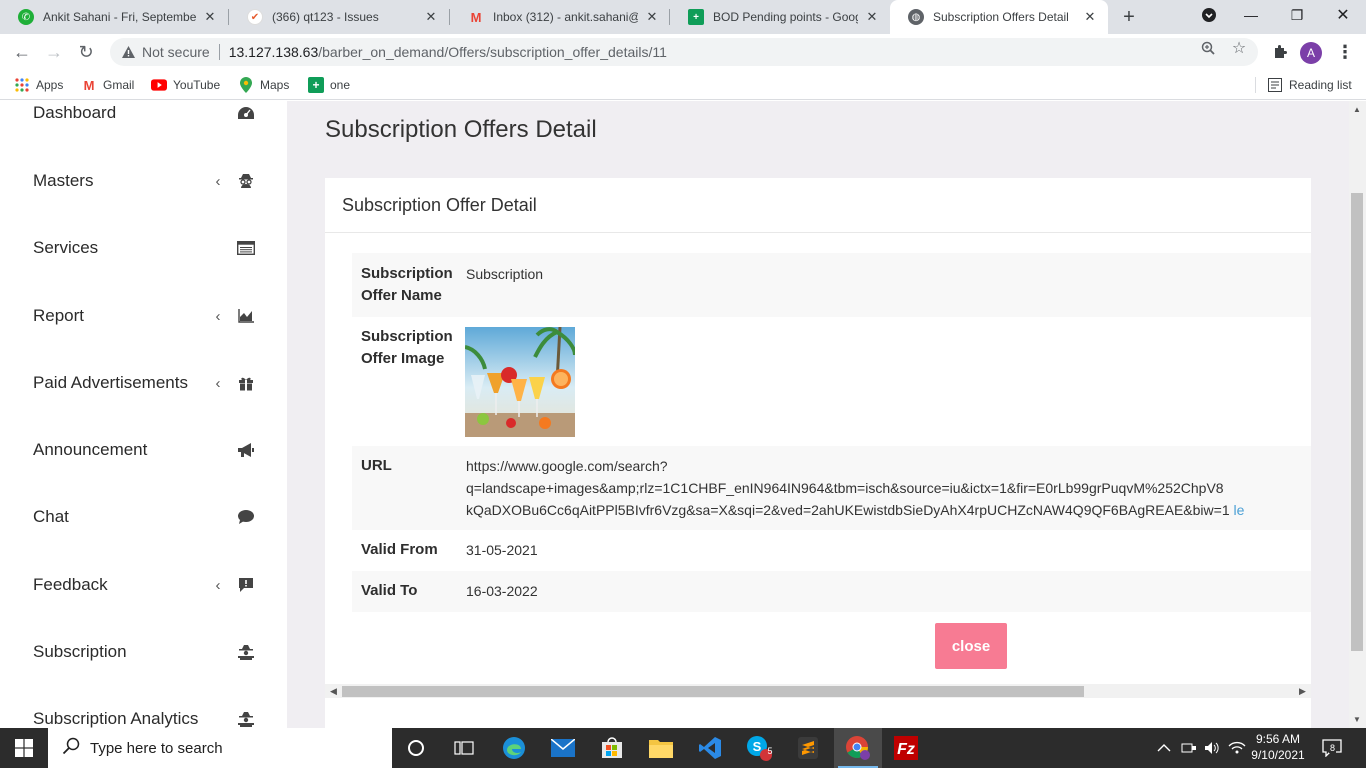 Image resolution: width=1366 pixels, height=768 pixels. What do you see at coordinates (770, 751) in the screenshot?
I see `skype-badge-count: 5` at bounding box center [770, 751].